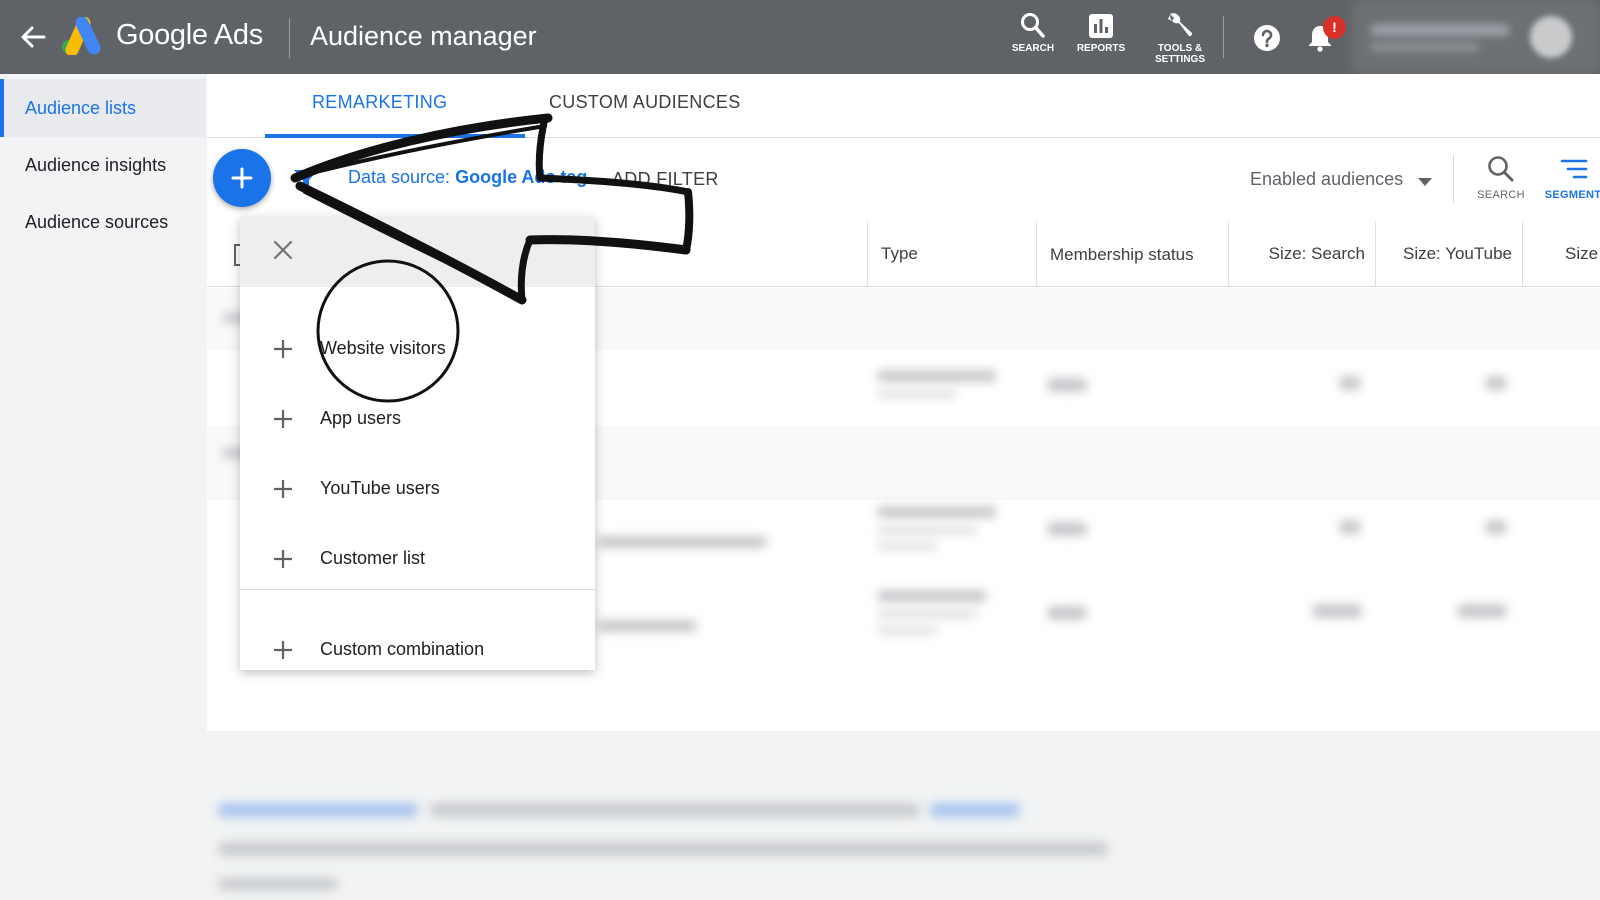  Describe the element at coordinates (1302, 254) in the screenshot. I see `column-size-search: Size: Search` at that location.